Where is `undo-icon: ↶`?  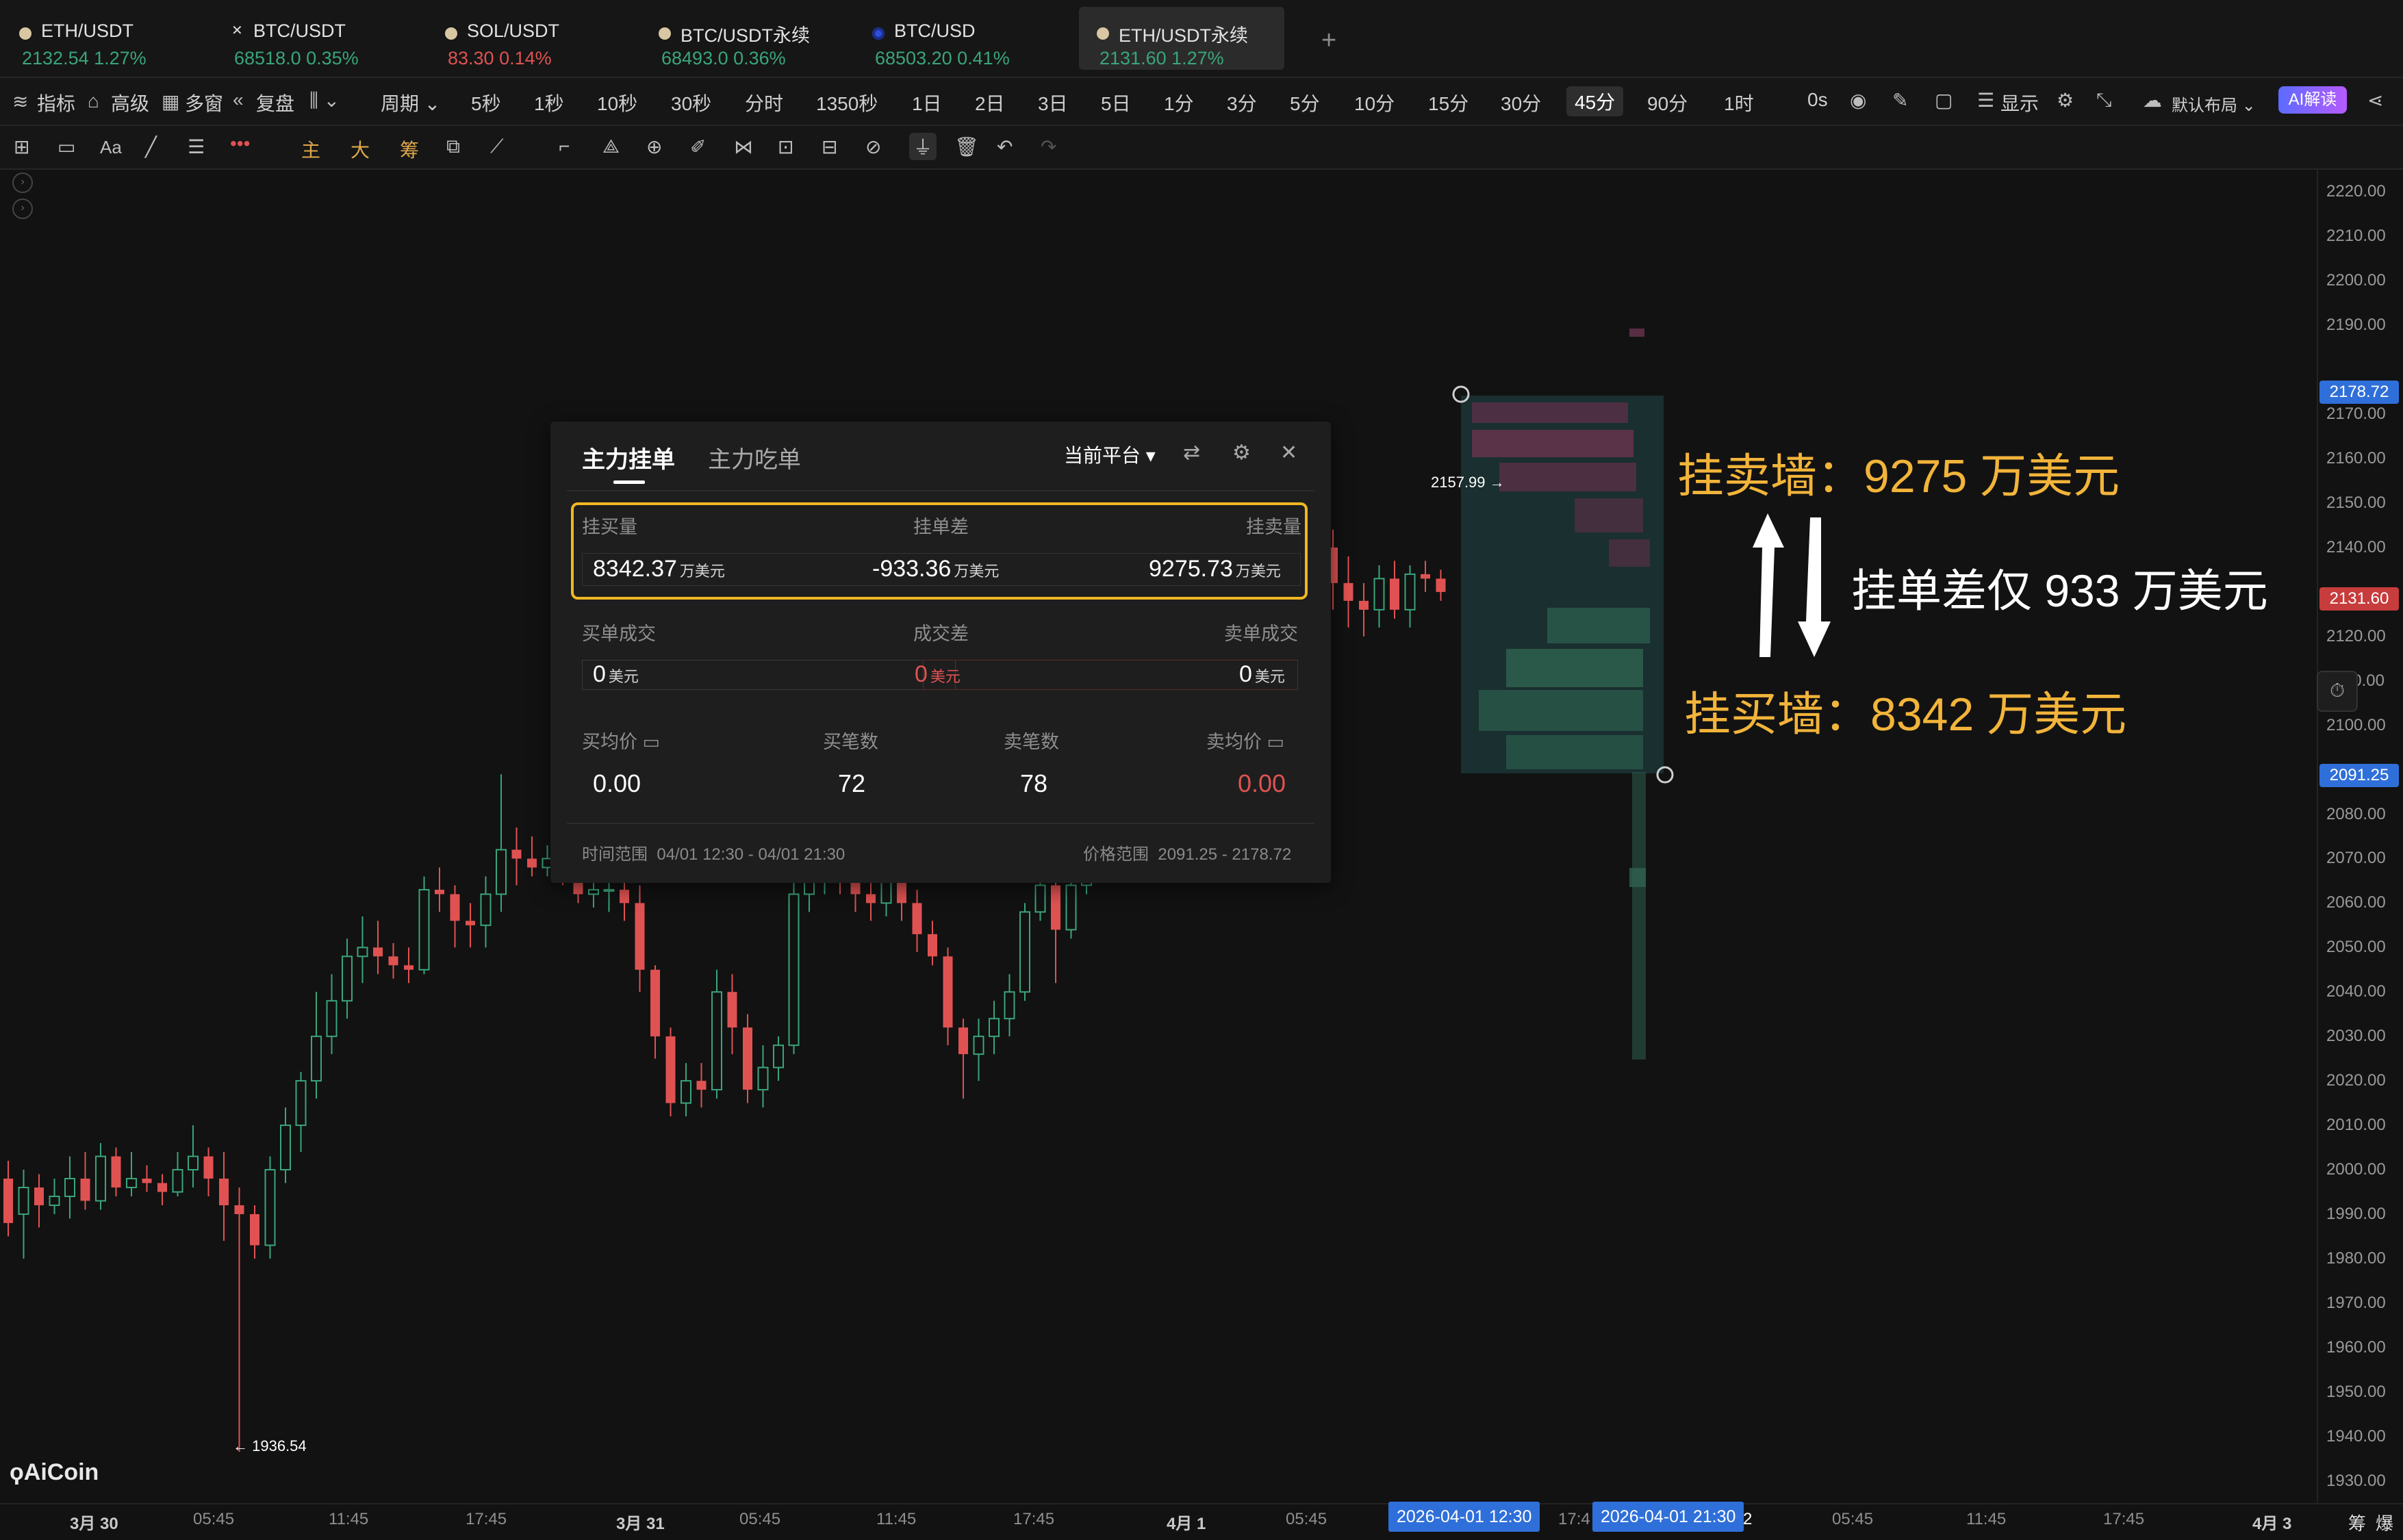 undo-icon: ↶ is located at coordinates (1005, 147).